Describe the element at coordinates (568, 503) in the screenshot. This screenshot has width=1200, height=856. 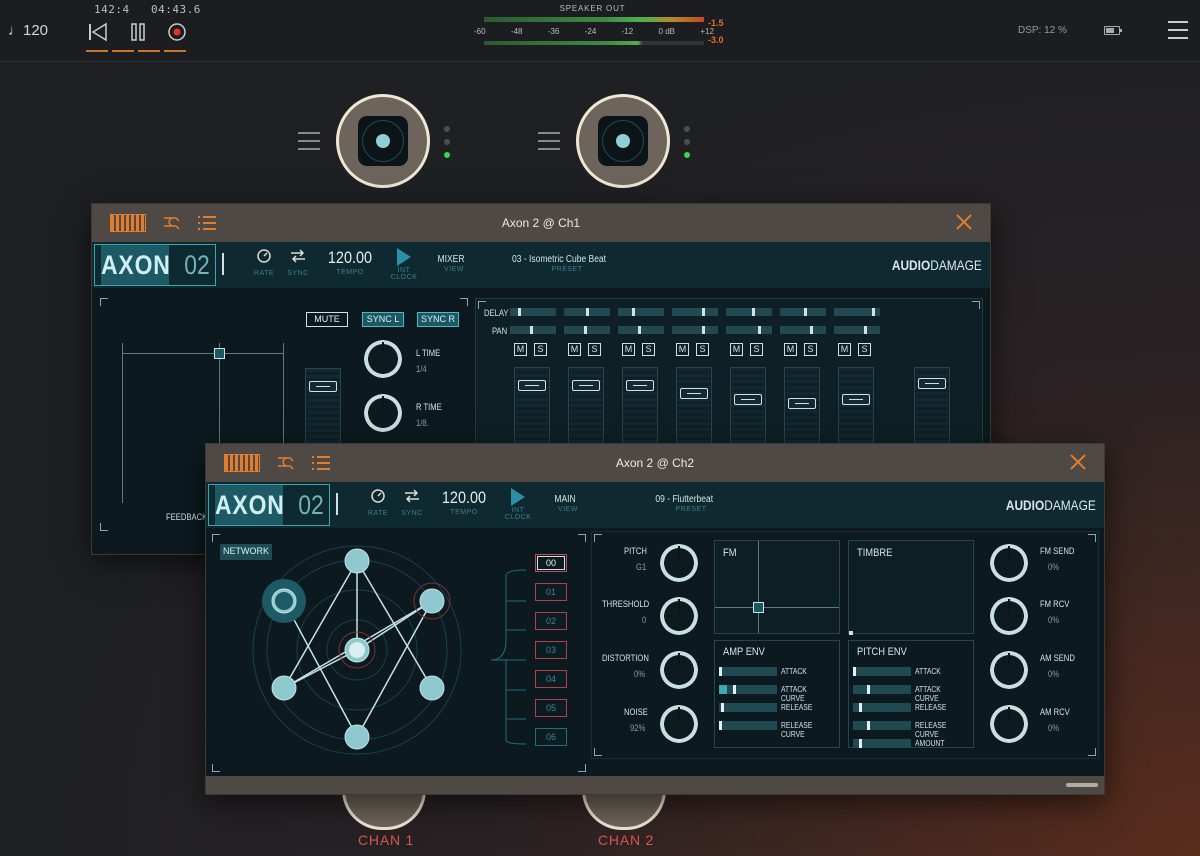
I see `view-selector: MAIN VIEW` at that location.